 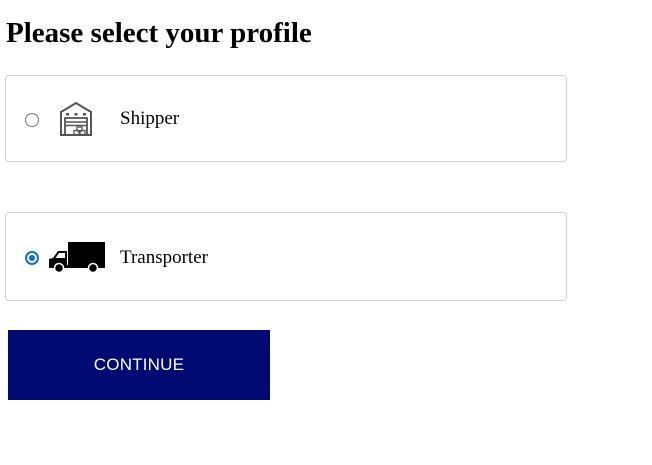 What do you see at coordinates (139, 365) in the screenshot?
I see `continue-button: CONTINUE` at bounding box center [139, 365].